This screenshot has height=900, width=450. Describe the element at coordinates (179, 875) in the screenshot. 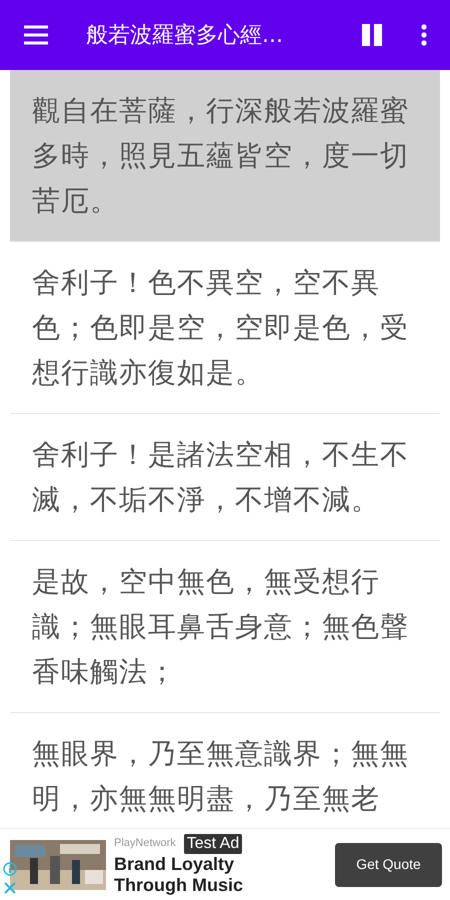

I see `ad-headline: Brand Loyalty Through Music` at that location.